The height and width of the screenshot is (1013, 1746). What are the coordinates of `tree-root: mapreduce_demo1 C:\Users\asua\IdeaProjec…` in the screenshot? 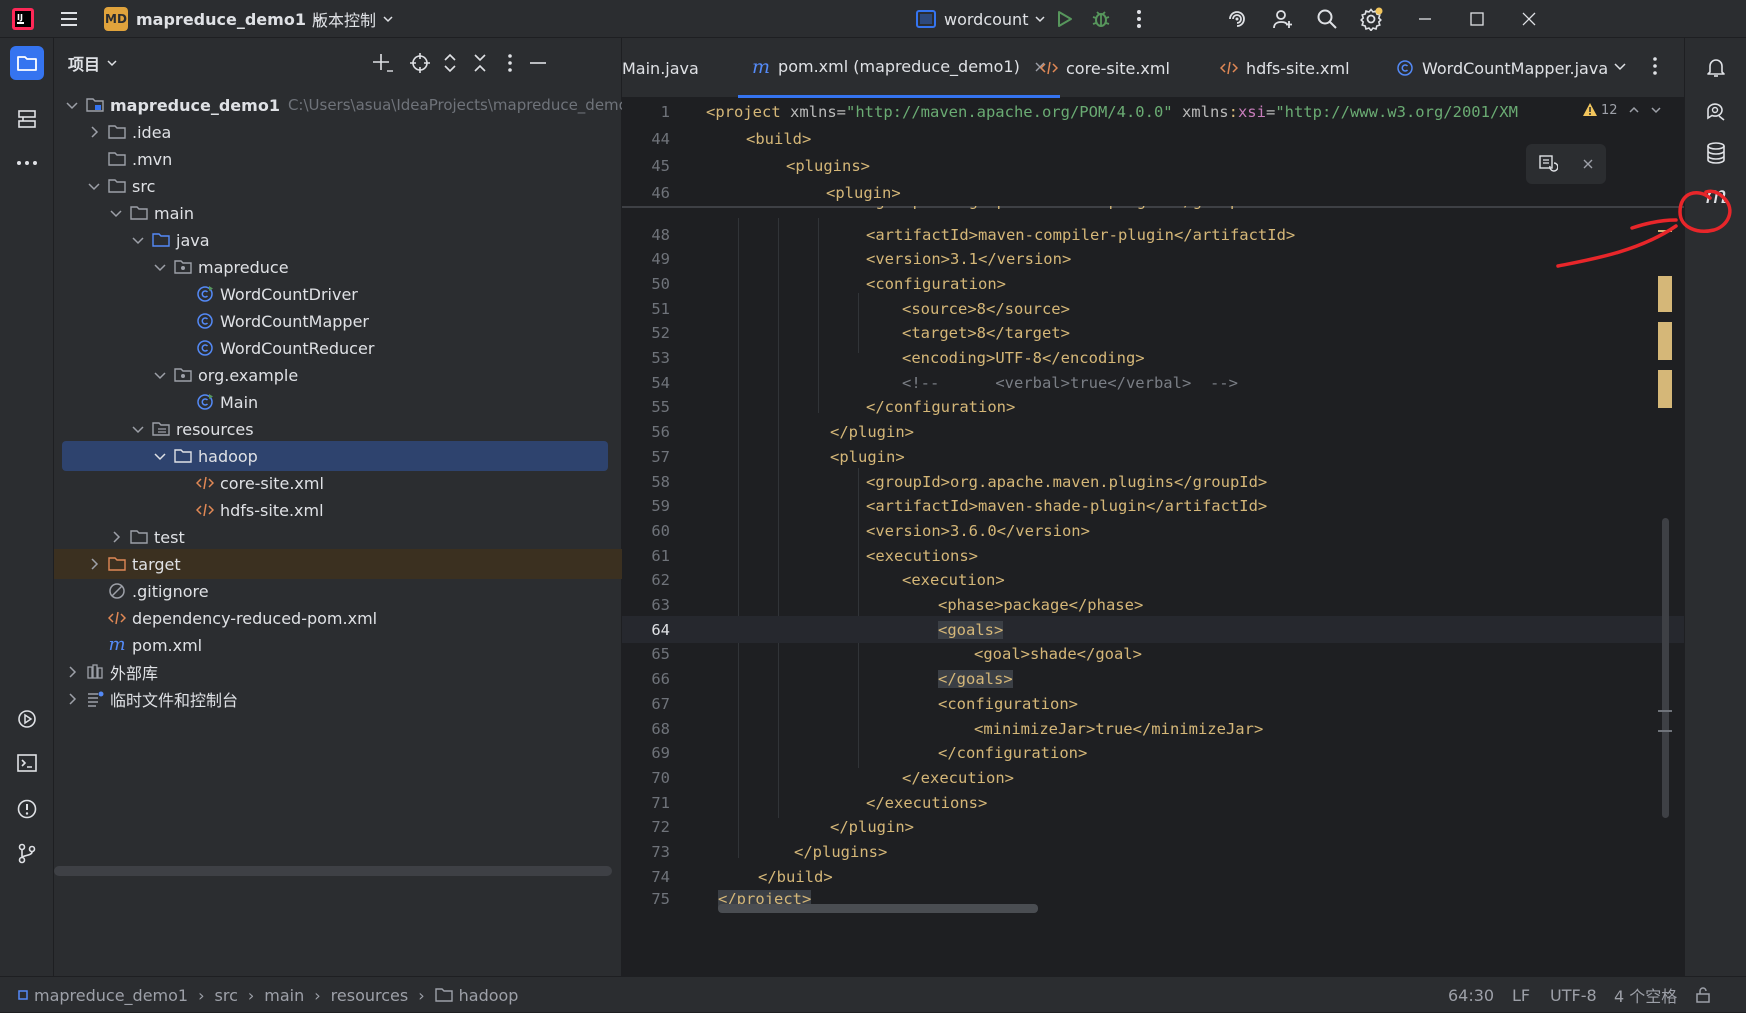 It's located at (345, 105).